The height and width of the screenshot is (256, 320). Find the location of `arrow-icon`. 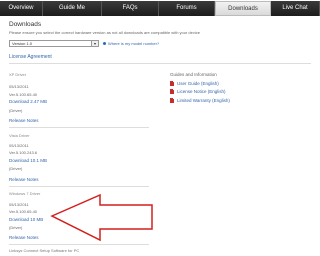

arrow-icon is located at coordinates (101, 217).